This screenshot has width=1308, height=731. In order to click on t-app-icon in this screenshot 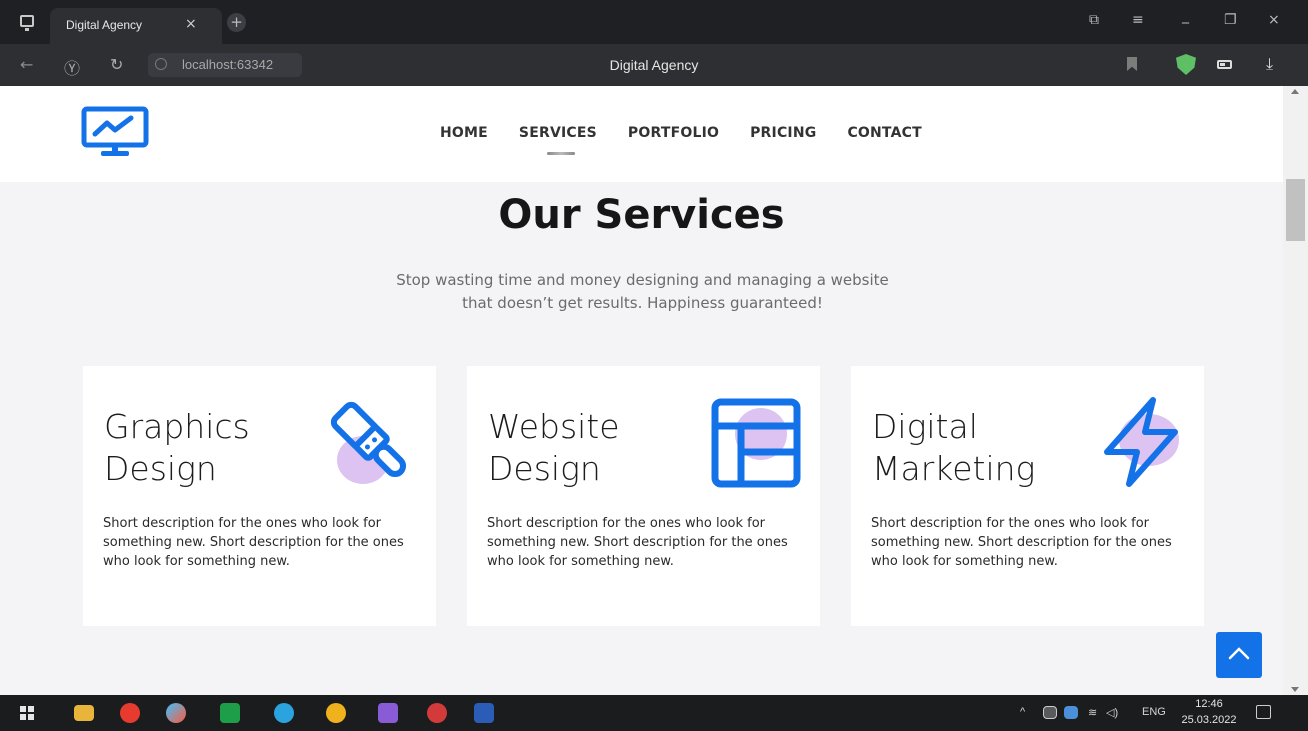, I will do `click(437, 713)`.